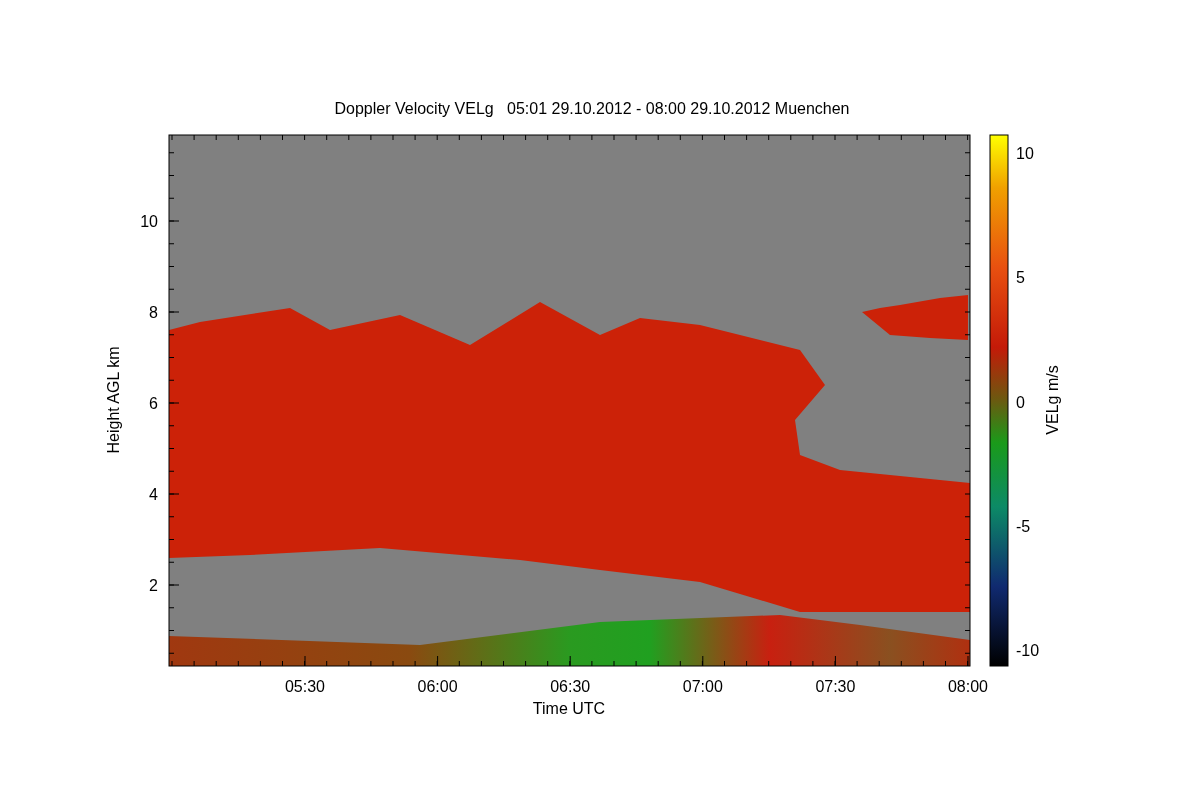  I want to click on x-axis-label: Time UTC, so click(569, 708).